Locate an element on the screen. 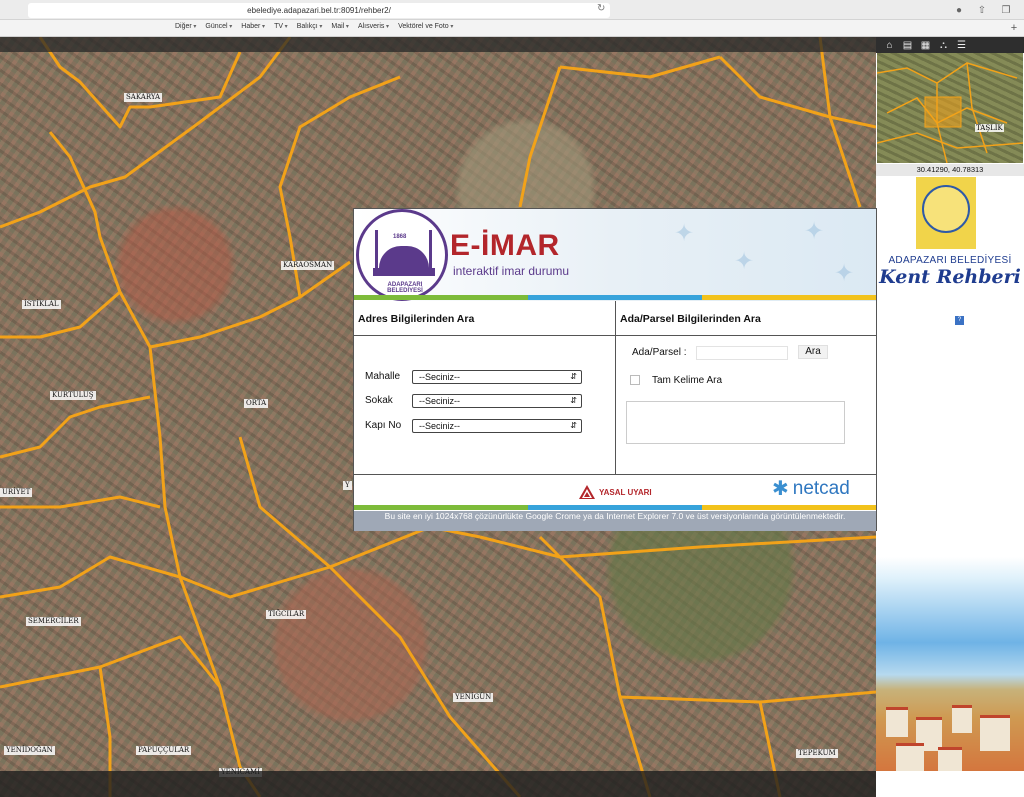 This screenshot has width=1024, height=797. exact-match-checkbox is located at coordinates (635, 380).